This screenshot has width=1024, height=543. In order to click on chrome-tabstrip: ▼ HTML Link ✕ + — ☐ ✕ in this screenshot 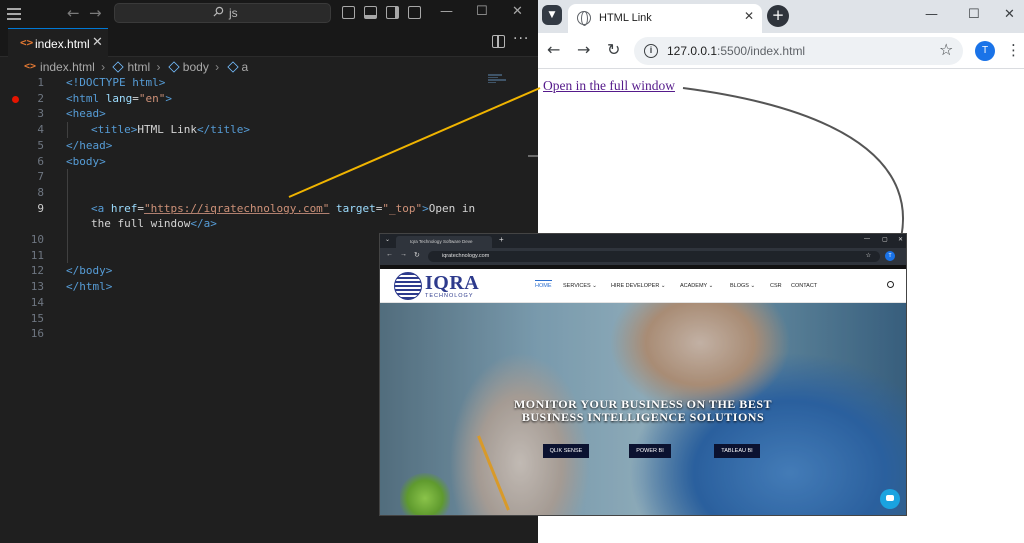, I will do `click(781, 16)`.